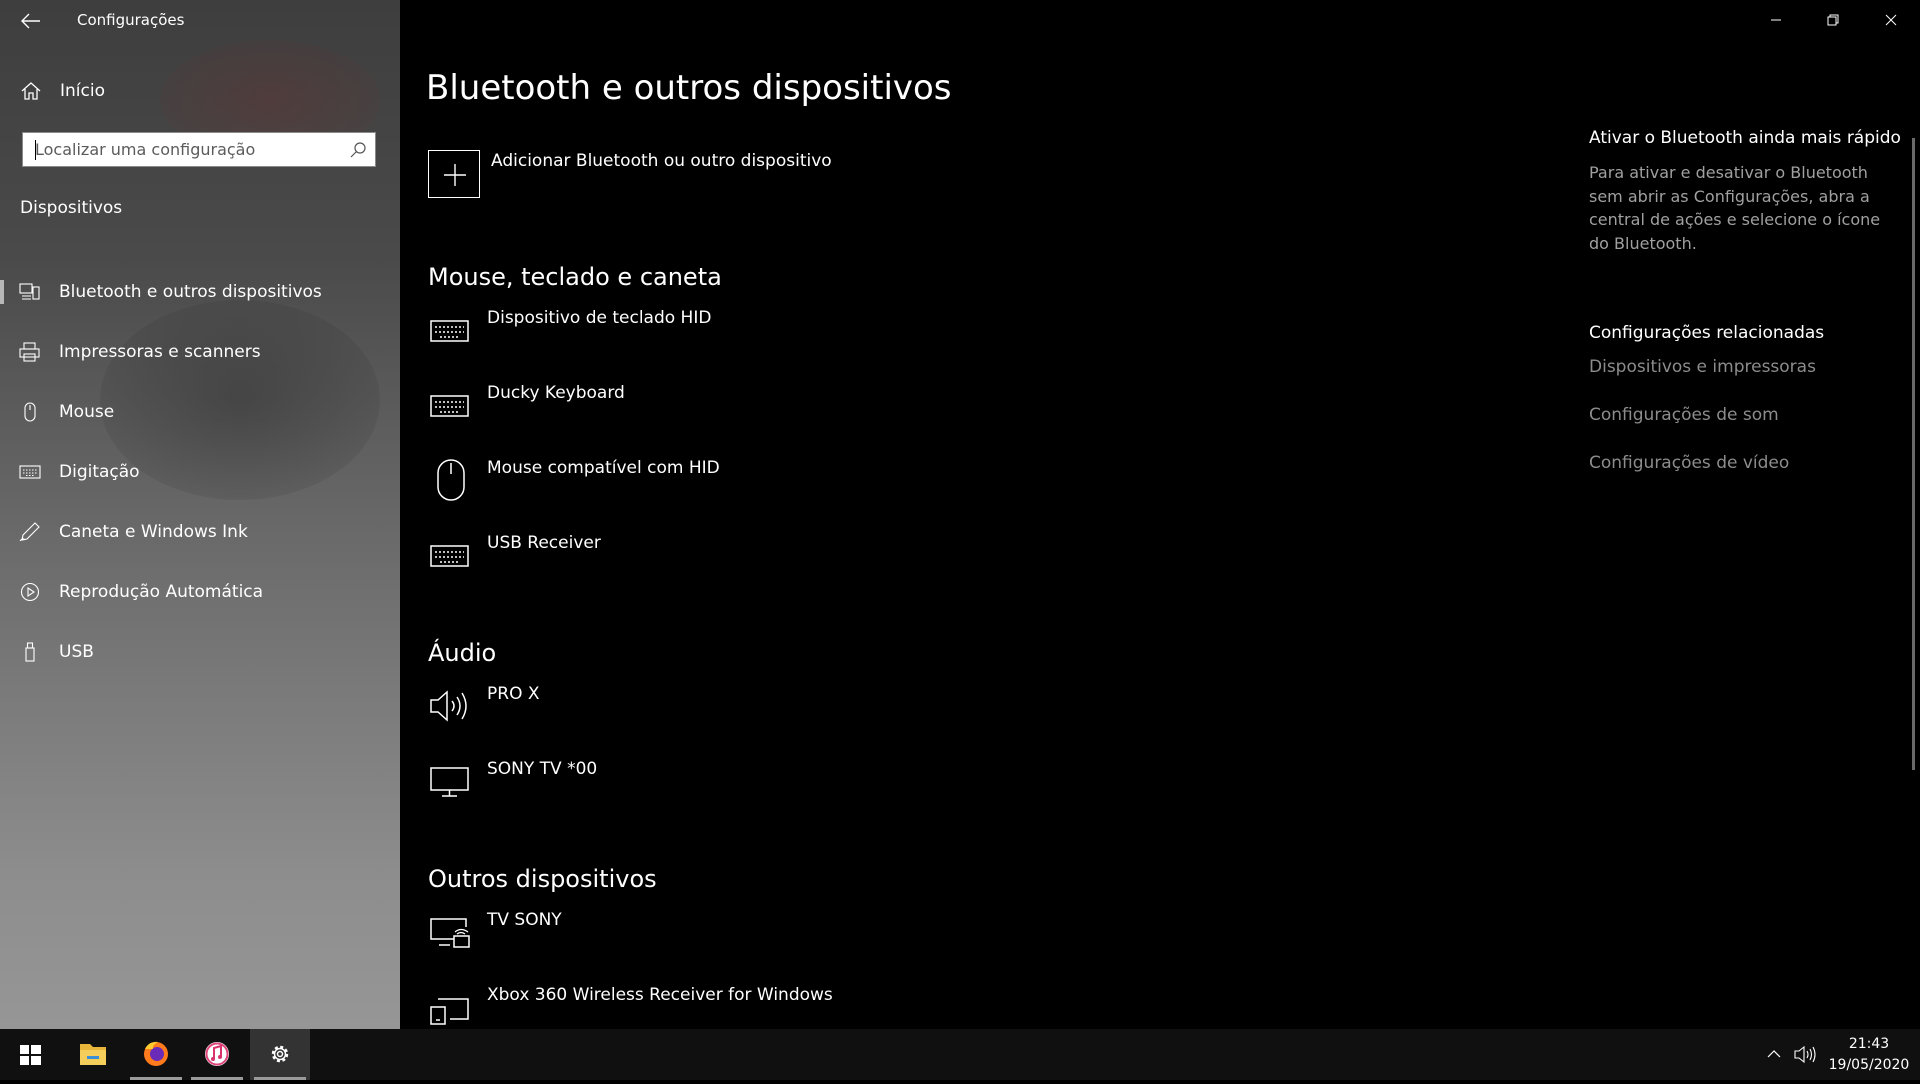  What do you see at coordinates (1689, 463) in the screenshot?
I see `related-link-display-settings: Configurações de vídeo` at bounding box center [1689, 463].